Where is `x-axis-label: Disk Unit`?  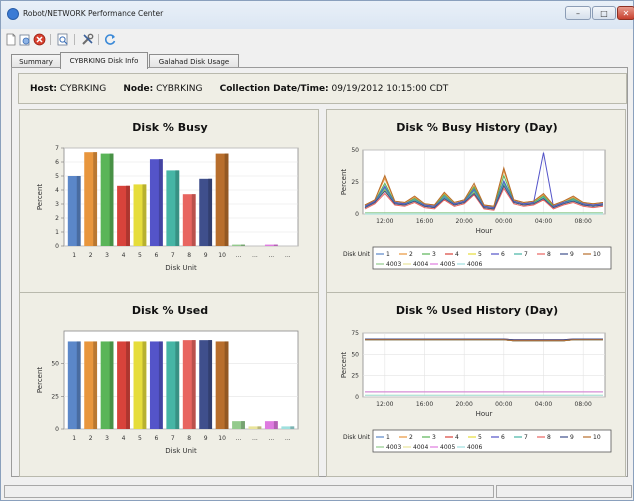
x-axis-label: Disk Unit is located at coordinates (181, 268).